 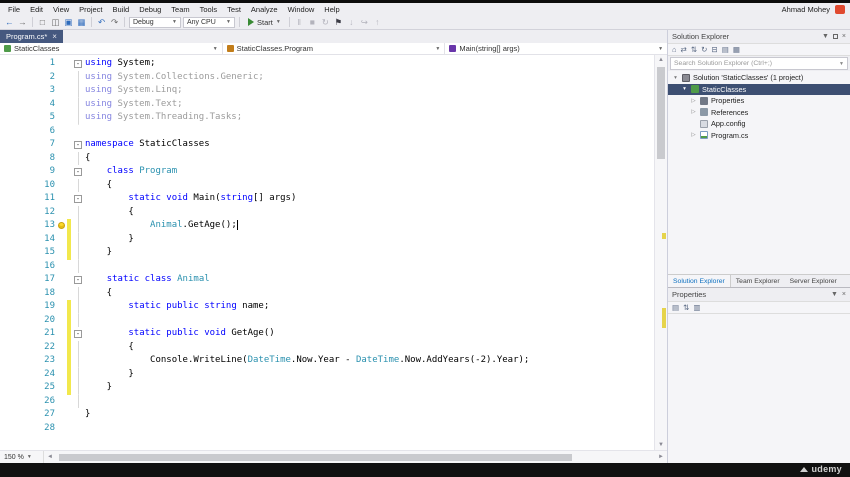 What do you see at coordinates (55, 22) in the screenshot?
I see `open-file-icon: ◫` at bounding box center [55, 22].